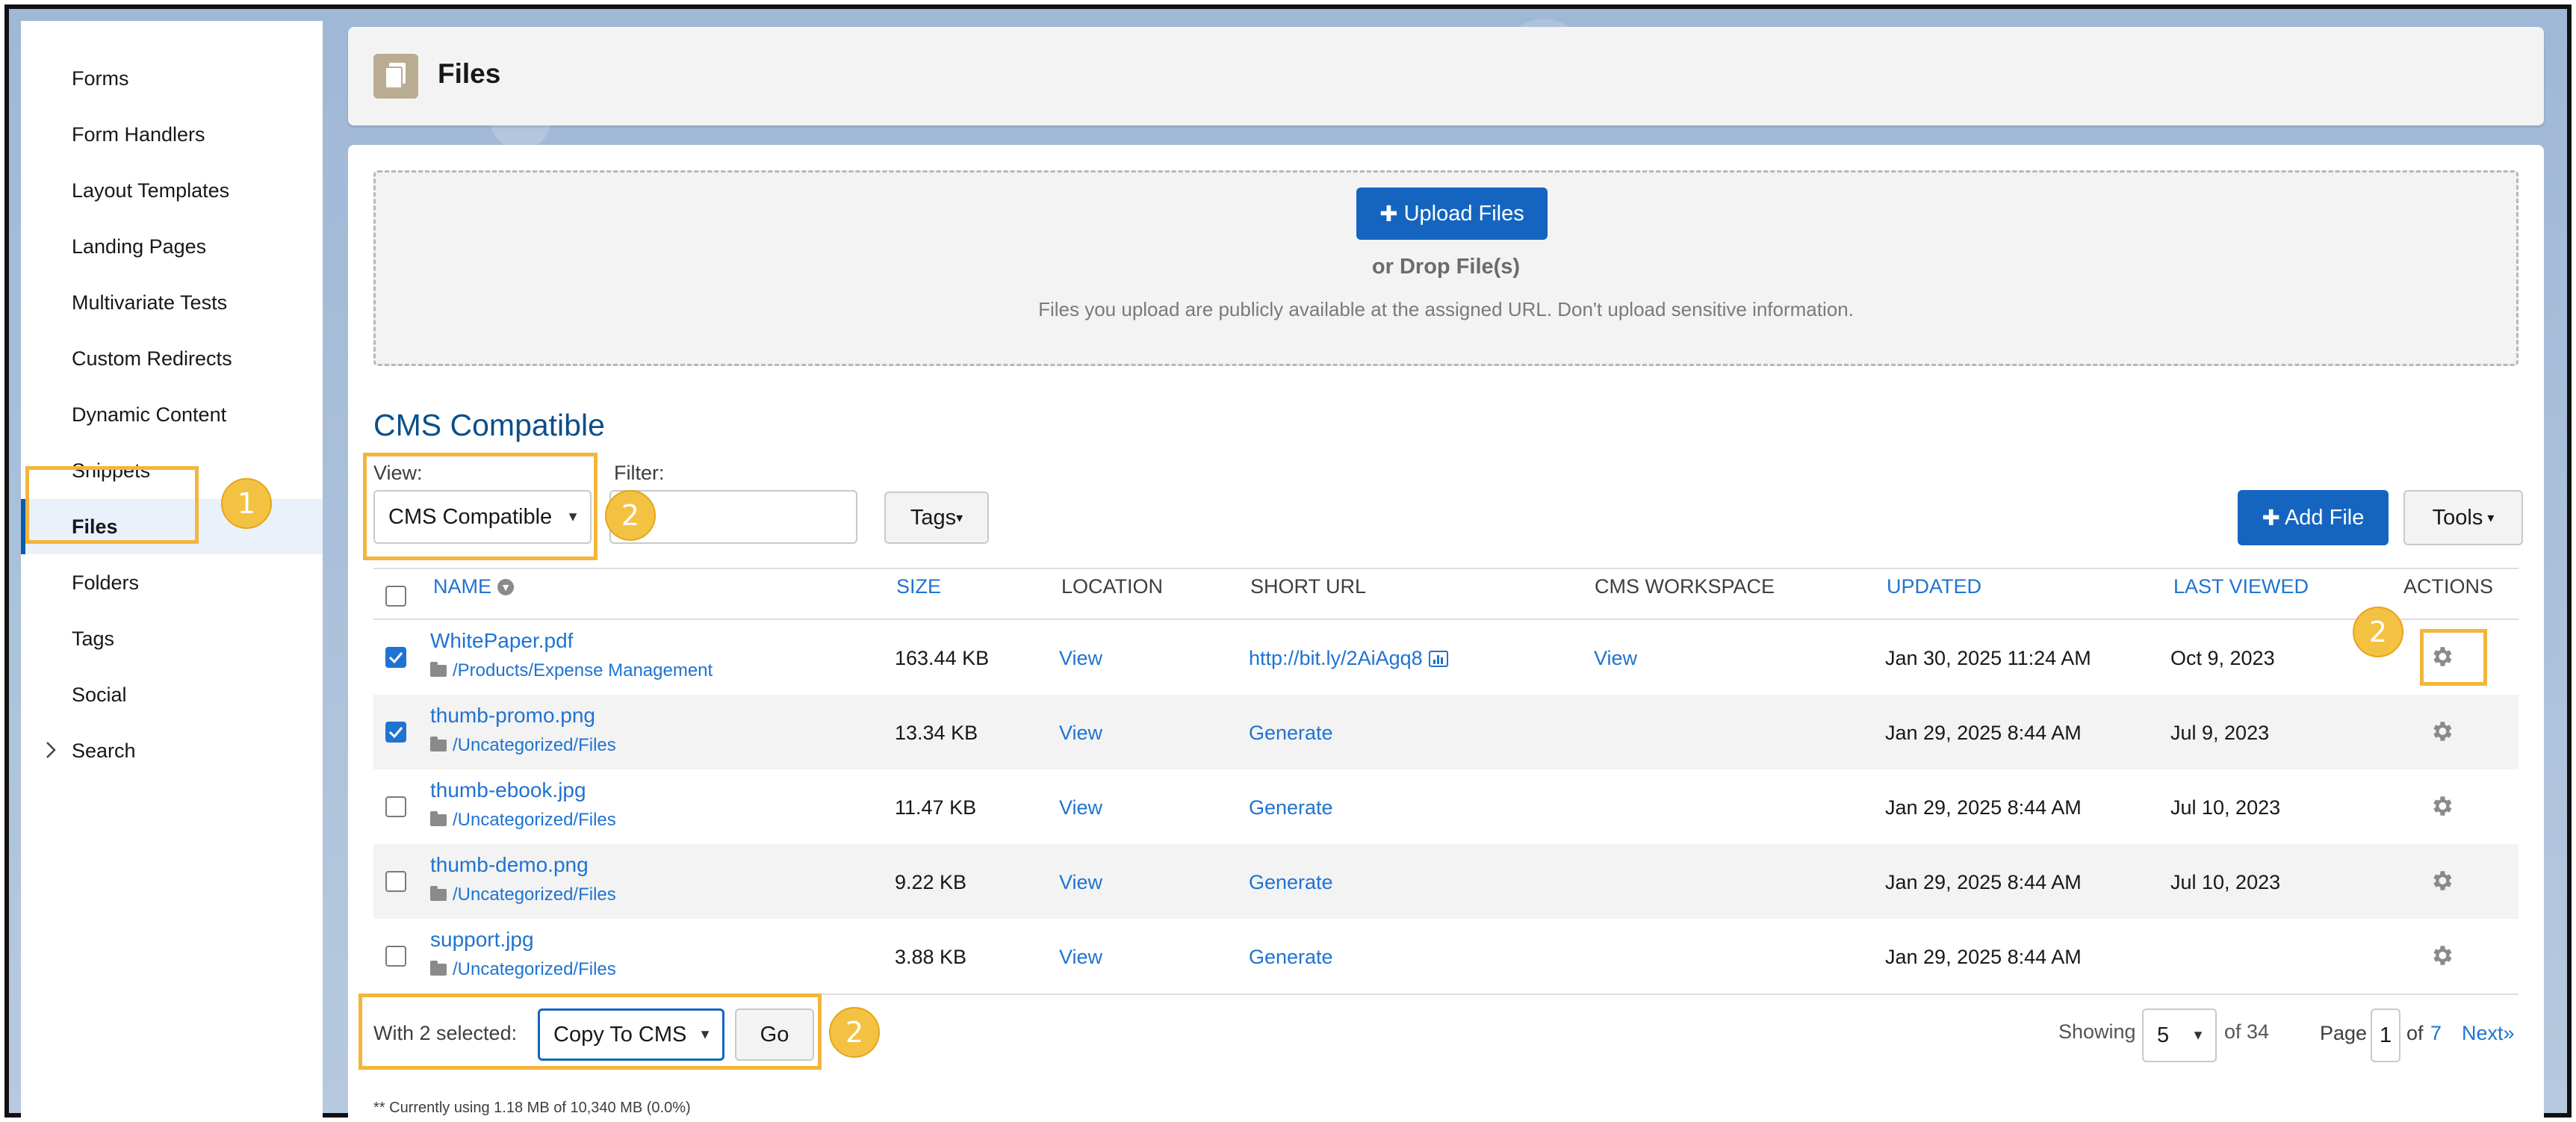 The height and width of the screenshot is (1122, 2576). What do you see at coordinates (396, 76) in the screenshot?
I see `document-icon` at bounding box center [396, 76].